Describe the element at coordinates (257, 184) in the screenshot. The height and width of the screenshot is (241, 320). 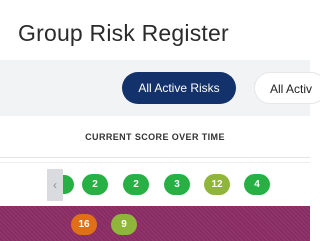
I see `score-badge: 4` at that location.